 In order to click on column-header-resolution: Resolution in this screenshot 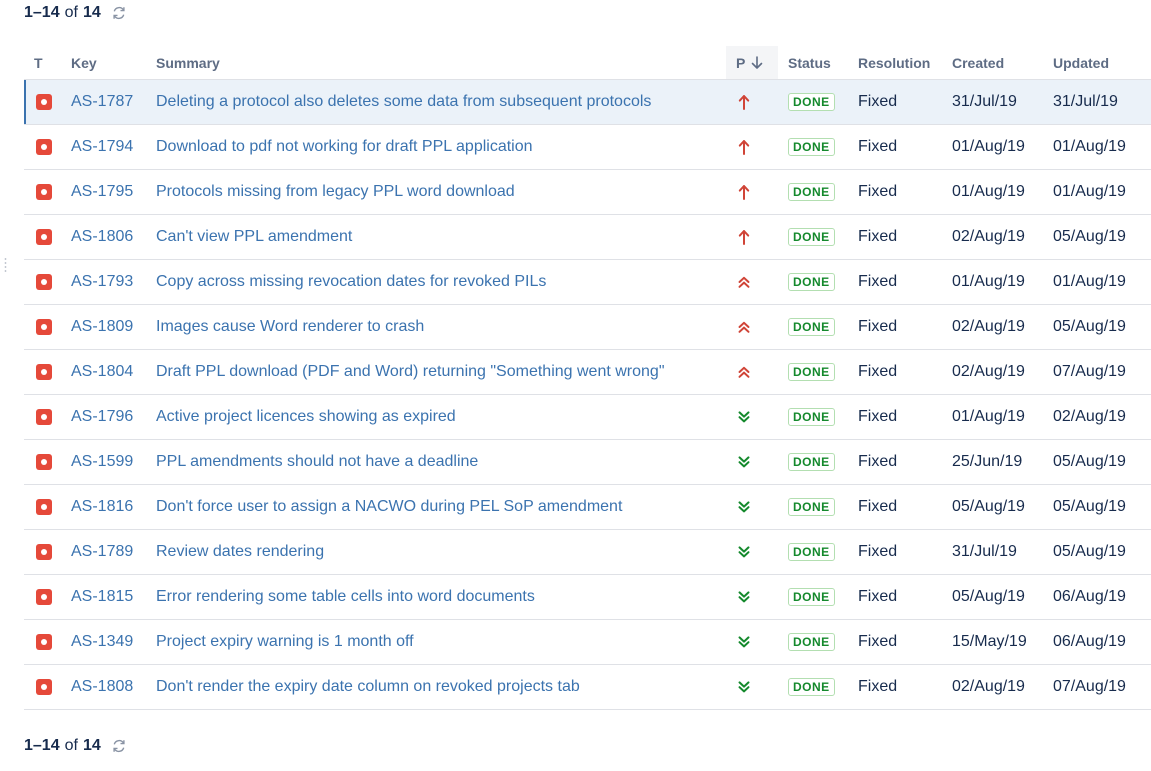, I will do `click(895, 63)`.